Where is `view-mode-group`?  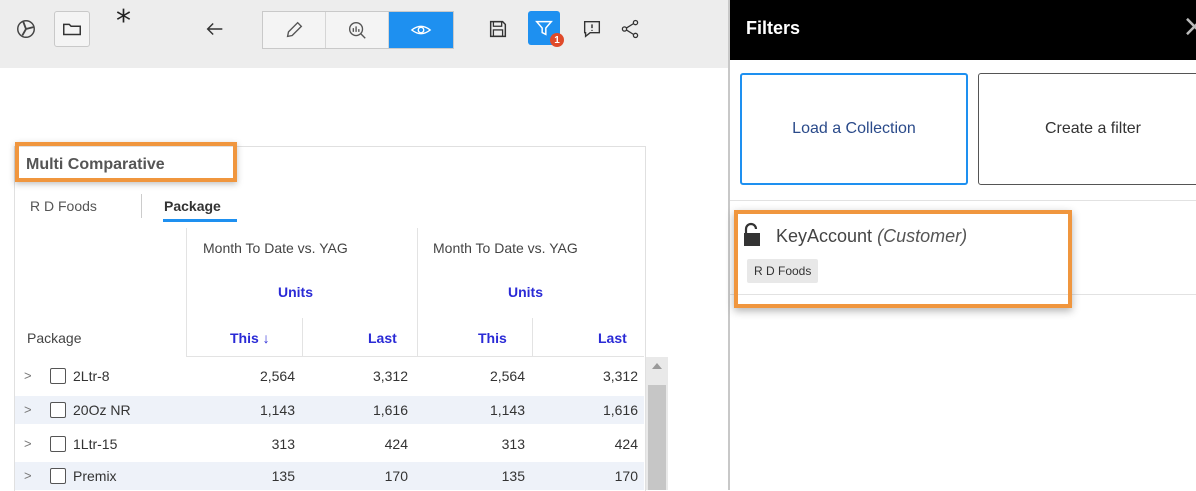
view-mode-group is located at coordinates (358, 30).